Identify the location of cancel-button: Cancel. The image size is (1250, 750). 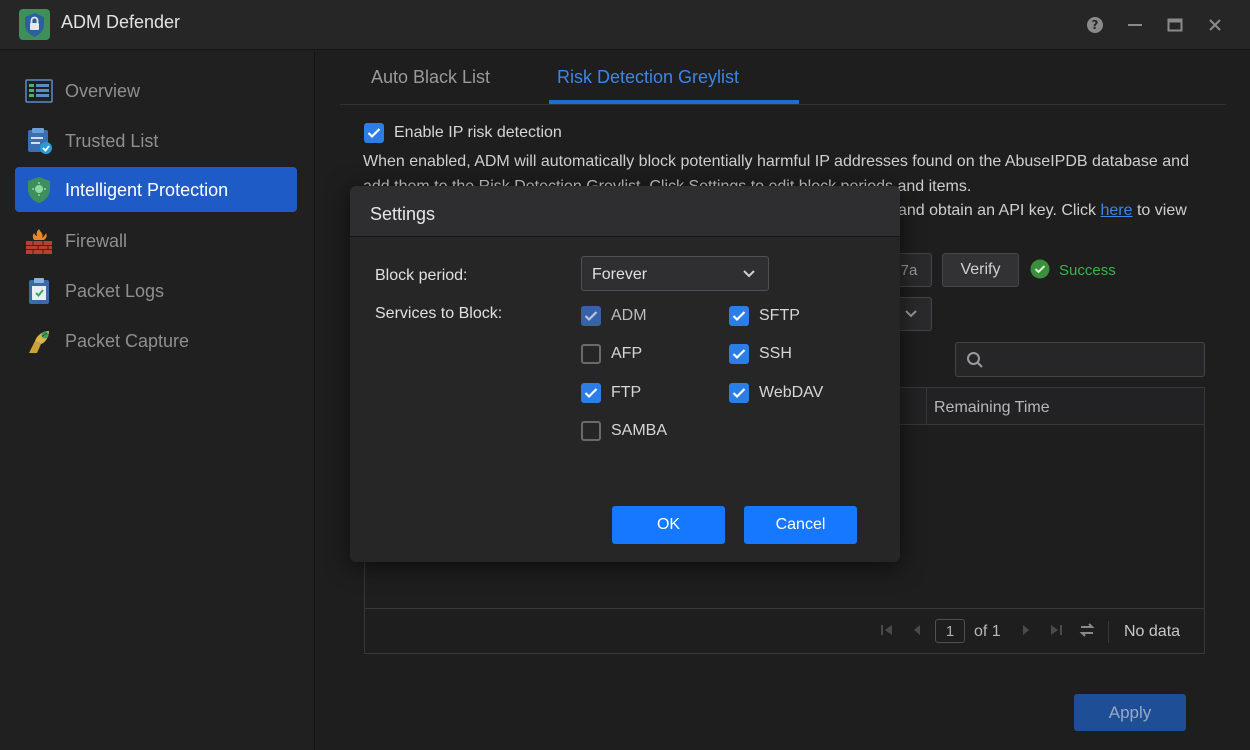
(800, 525).